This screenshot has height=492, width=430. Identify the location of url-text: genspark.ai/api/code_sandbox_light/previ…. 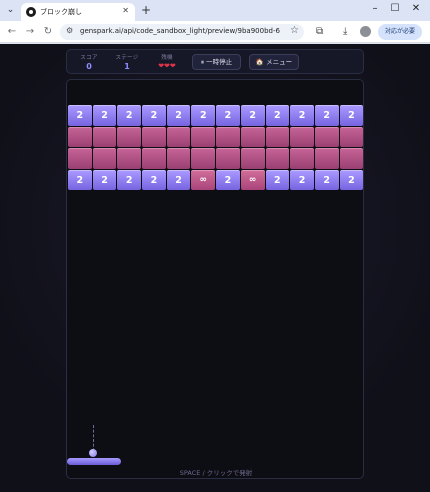
(180, 31).